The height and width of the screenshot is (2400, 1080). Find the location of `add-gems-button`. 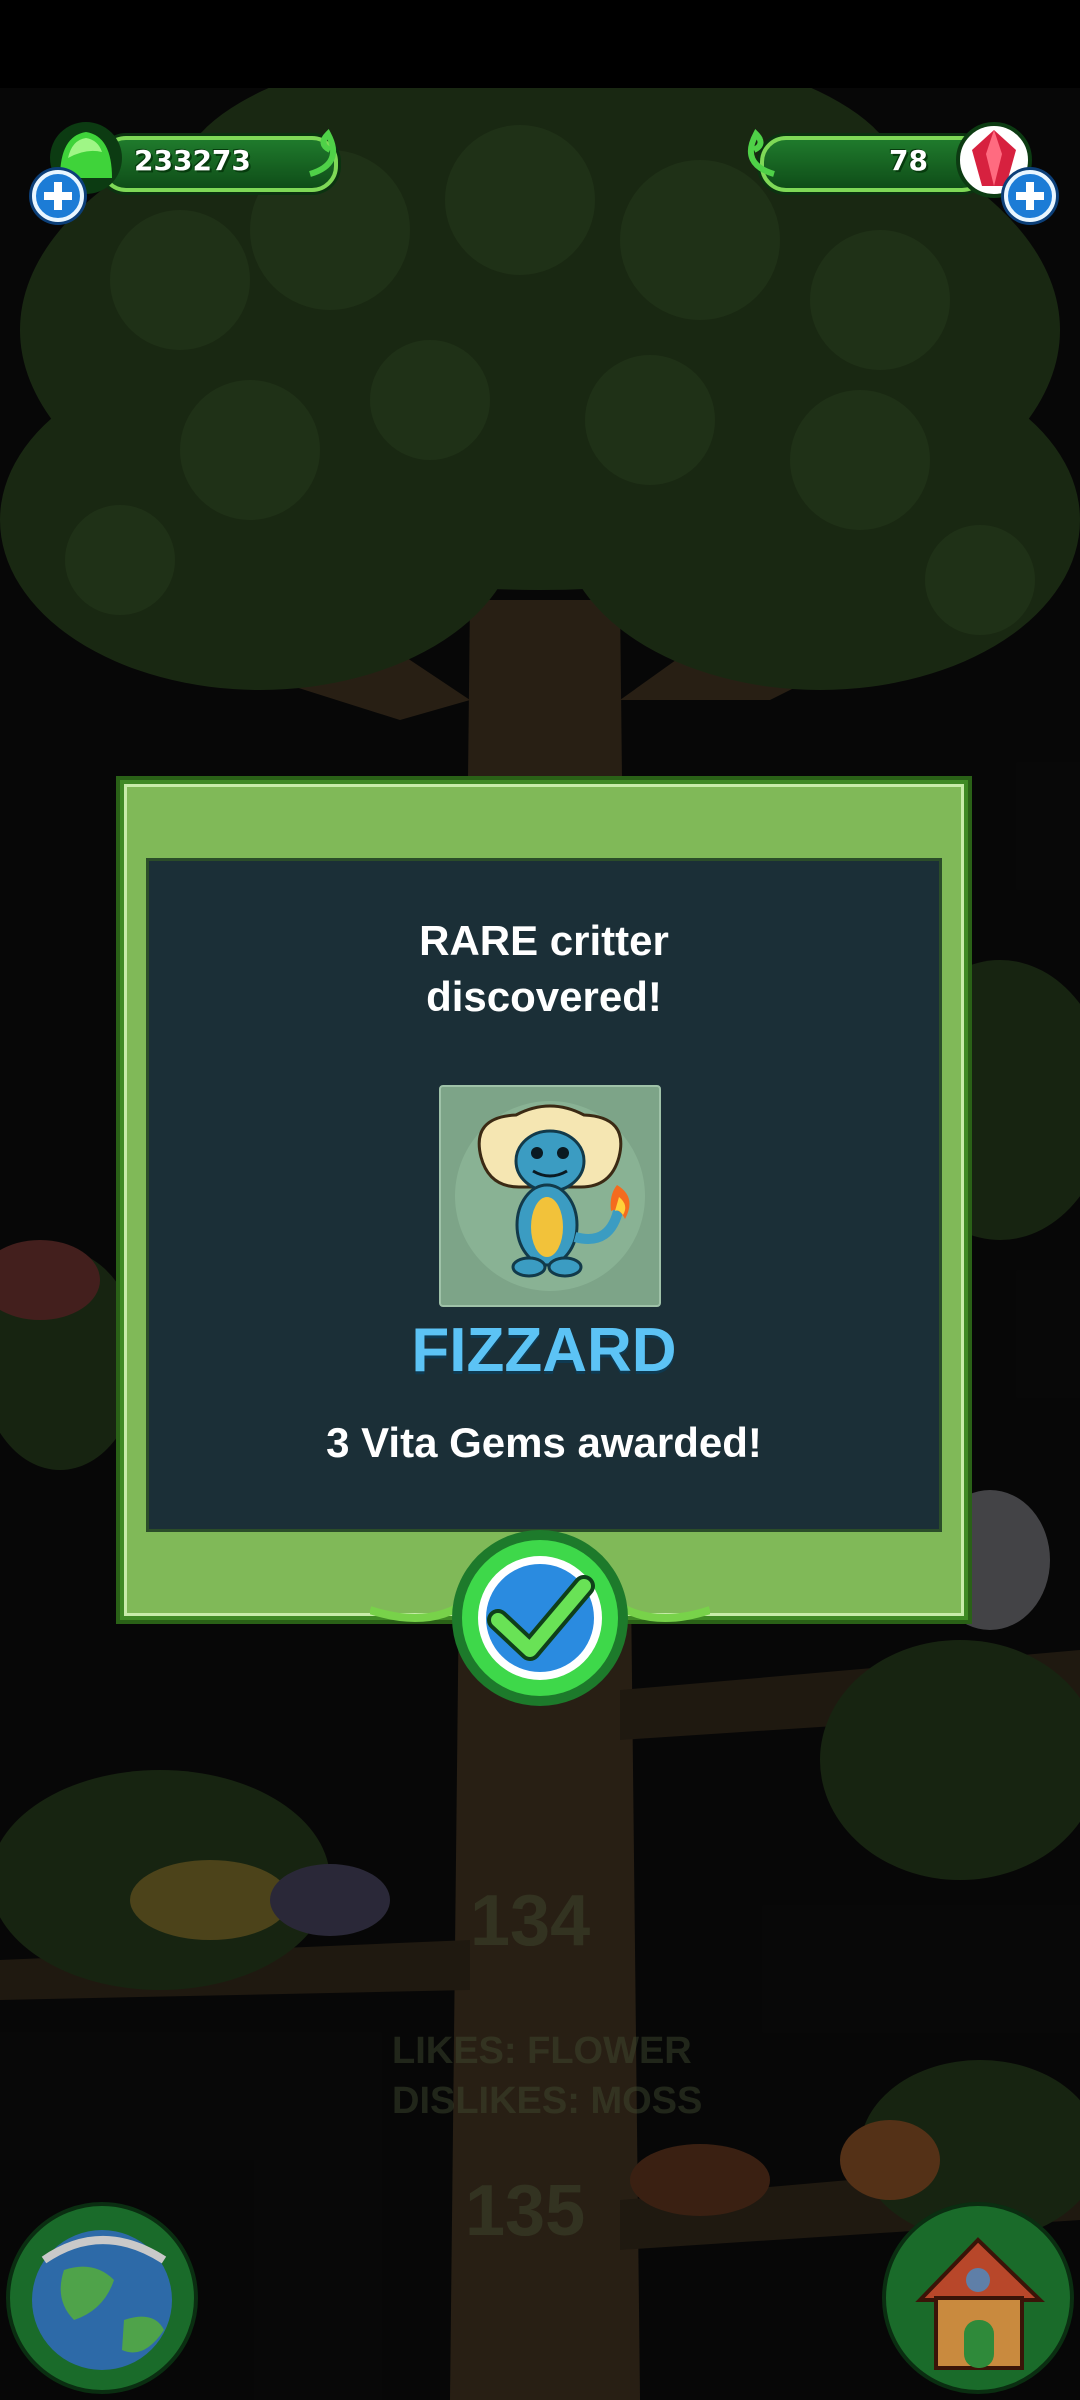

add-gems-button is located at coordinates (58, 196).